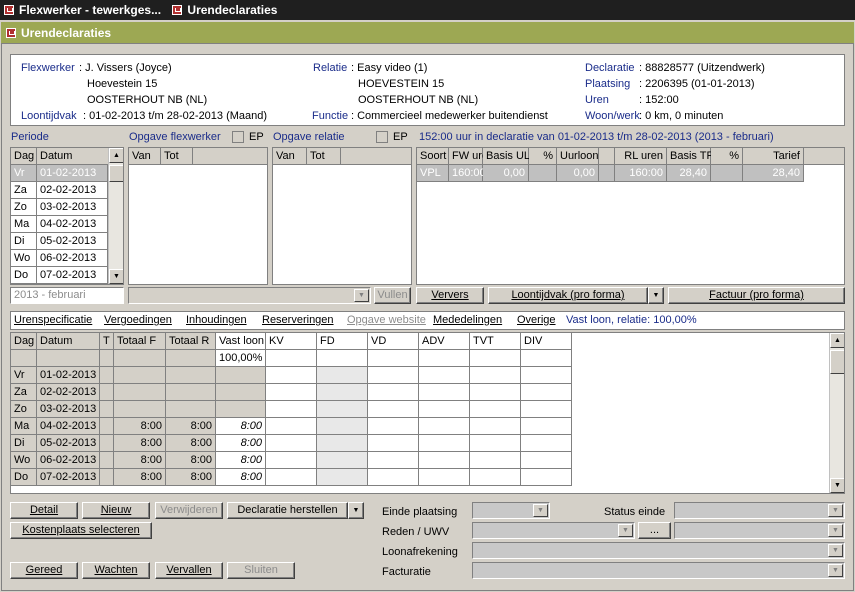 This screenshot has height=592, width=855. I want to click on tab-opgave-website: Opgave website, so click(386, 320).